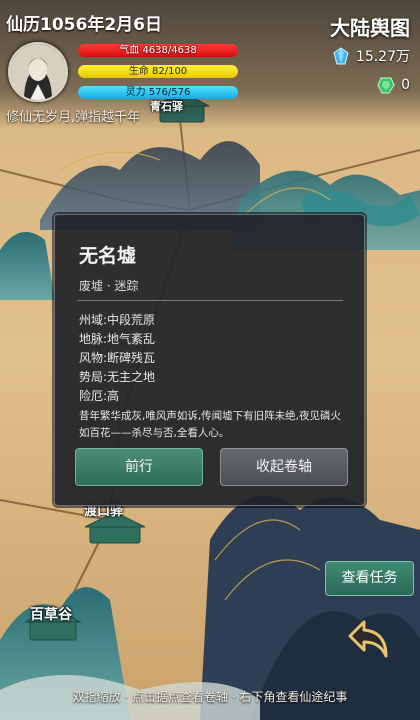 The width and height of the screenshot is (420, 720). What do you see at coordinates (51, 614) in the screenshot?
I see `map-label-valley: 百草谷` at bounding box center [51, 614].